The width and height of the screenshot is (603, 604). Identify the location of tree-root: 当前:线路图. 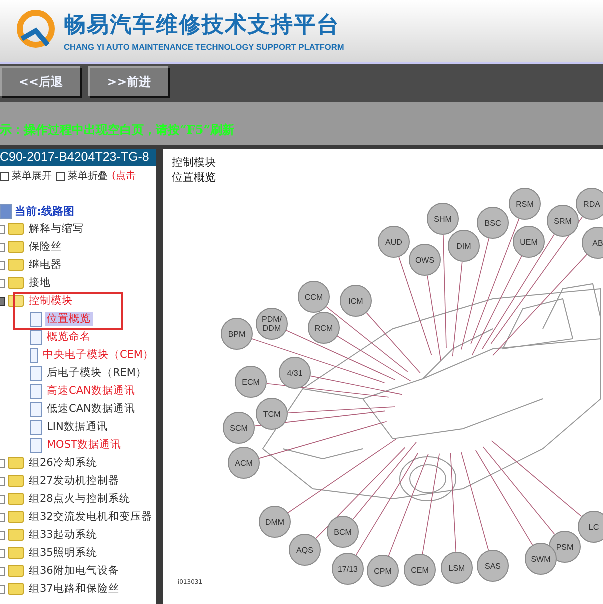
(44, 211).